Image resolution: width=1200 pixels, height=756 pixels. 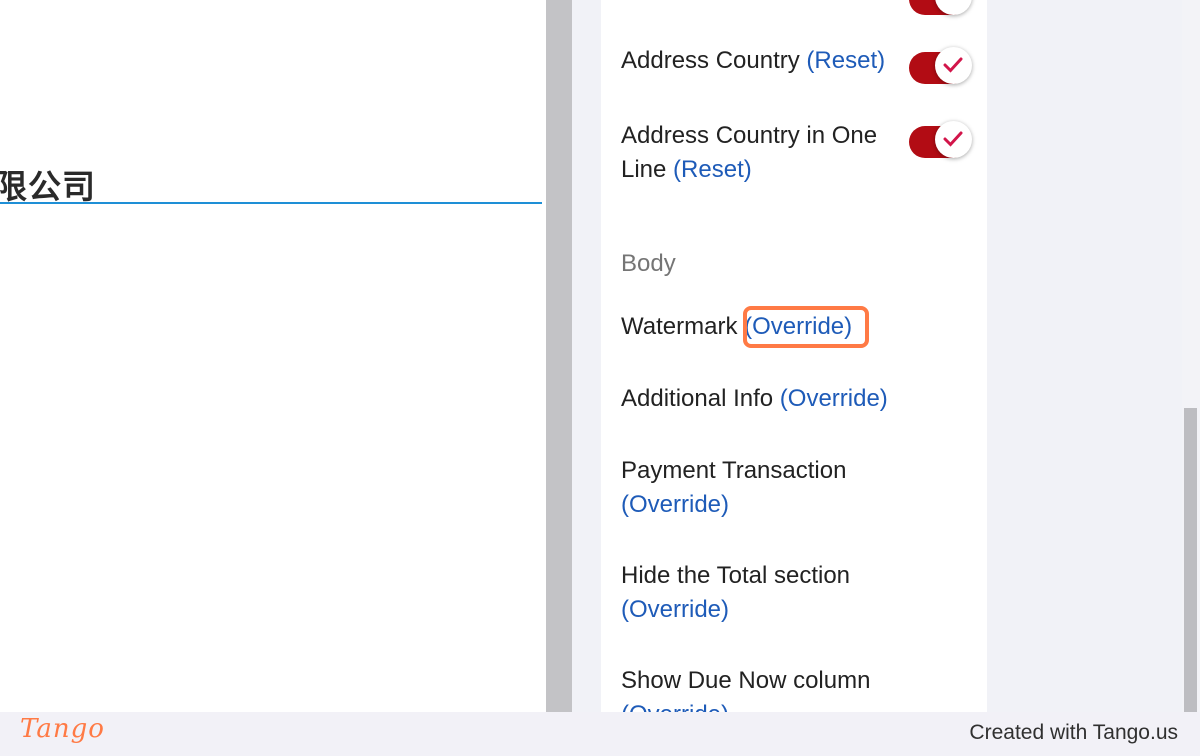 I want to click on panel-splitter, so click(x=559, y=356).